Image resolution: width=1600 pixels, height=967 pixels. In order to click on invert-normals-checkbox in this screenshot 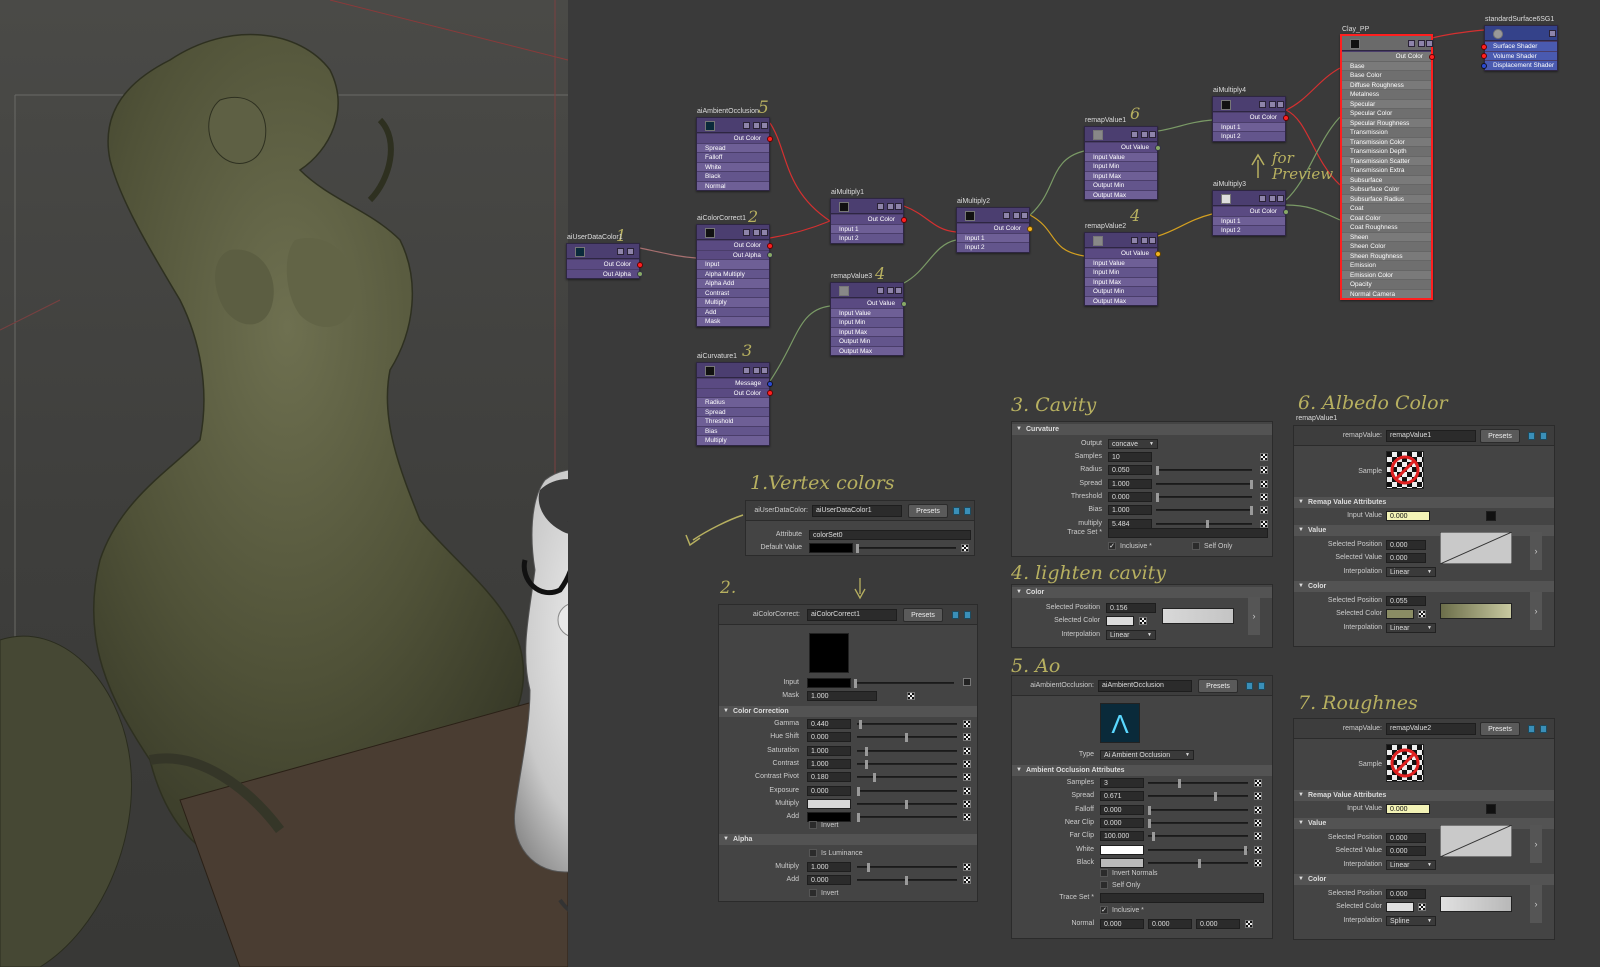, I will do `click(1104, 873)`.